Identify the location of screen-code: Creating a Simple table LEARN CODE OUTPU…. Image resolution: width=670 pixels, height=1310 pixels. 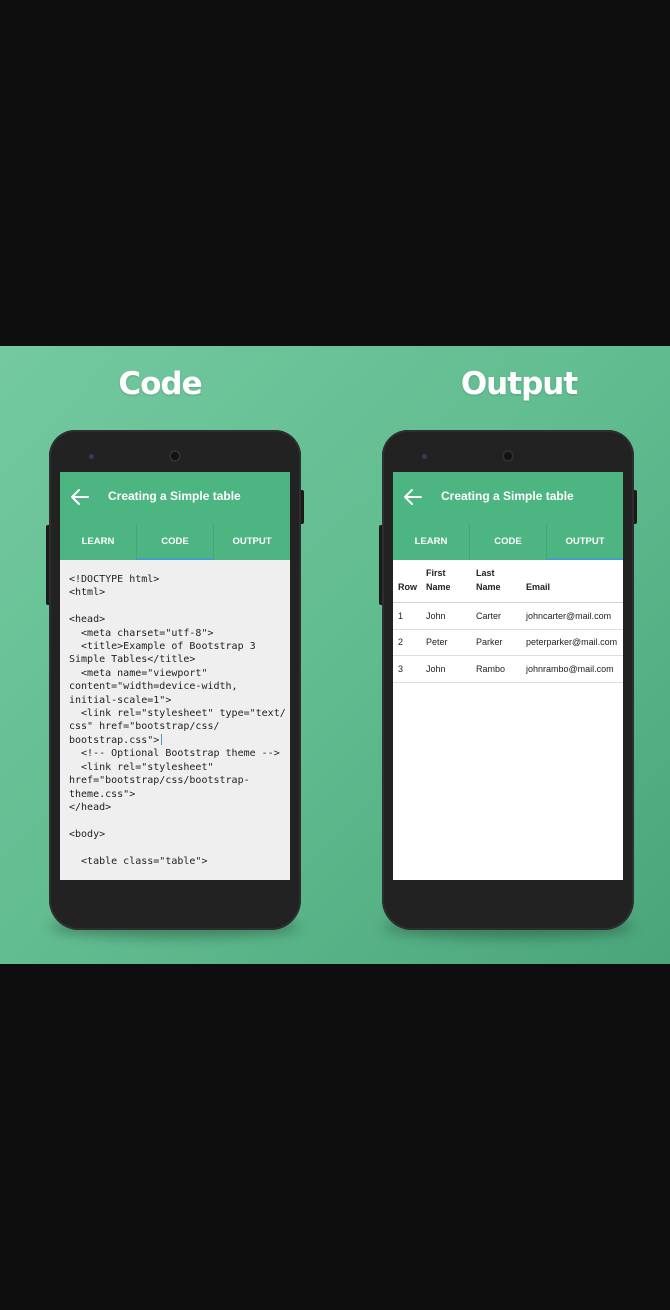
(175, 676).